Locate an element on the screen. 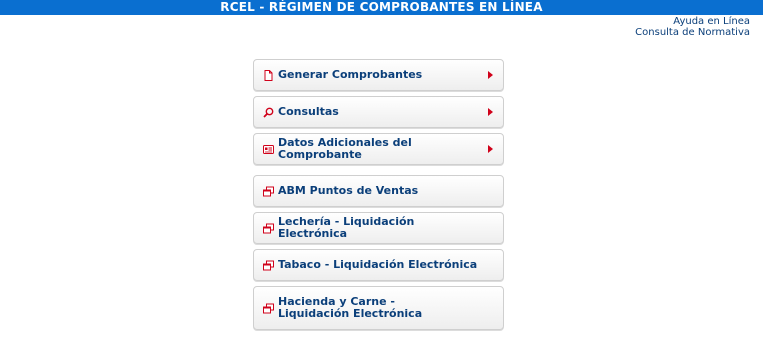  menu-item-label: Consultas is located at coordinates (308, 111).